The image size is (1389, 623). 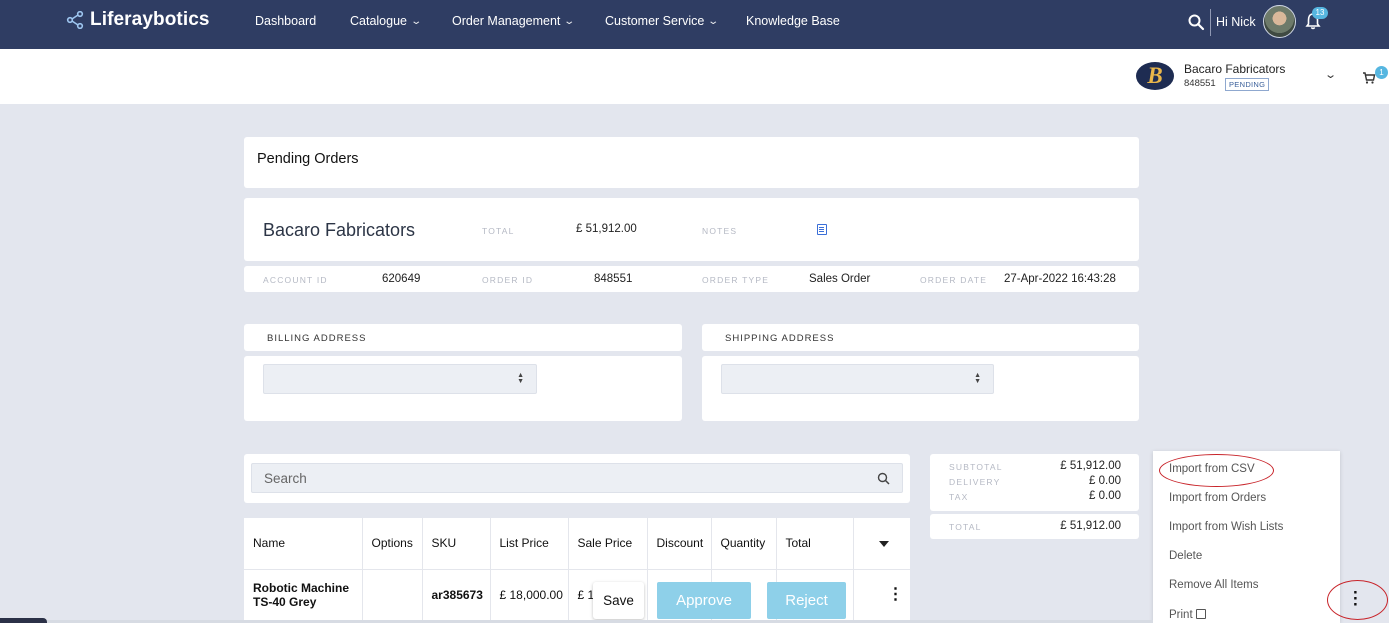 What do you see at coordinates (959, 497) in the screenshot?
I see `tax-label: TAX` at bounding box center [959, 497].